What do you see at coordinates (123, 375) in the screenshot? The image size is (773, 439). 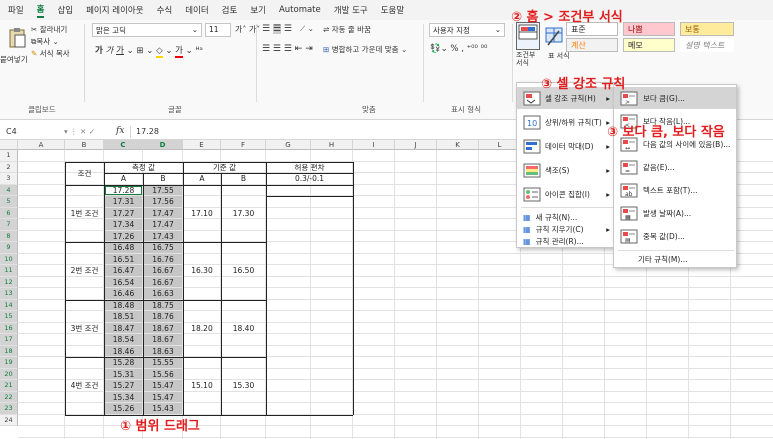 I see `measured-a-value: 15.31` at bounding box center [123, 375].